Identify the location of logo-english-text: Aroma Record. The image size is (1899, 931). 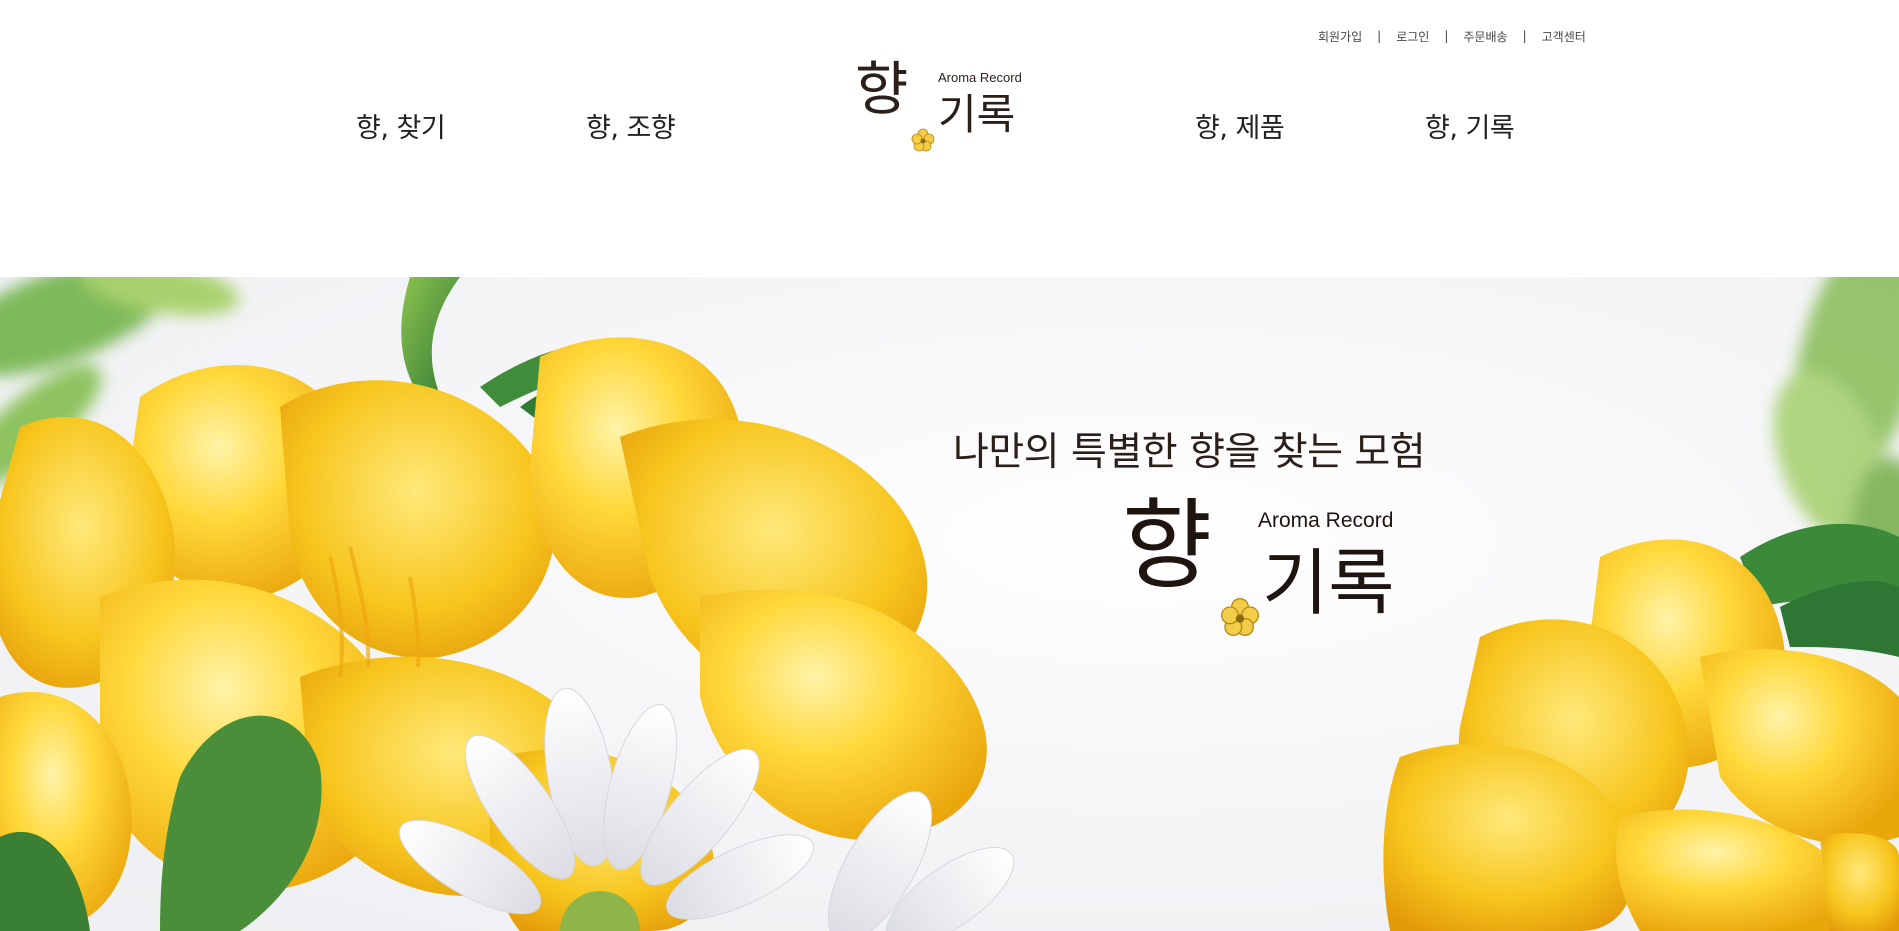
(980, 77).